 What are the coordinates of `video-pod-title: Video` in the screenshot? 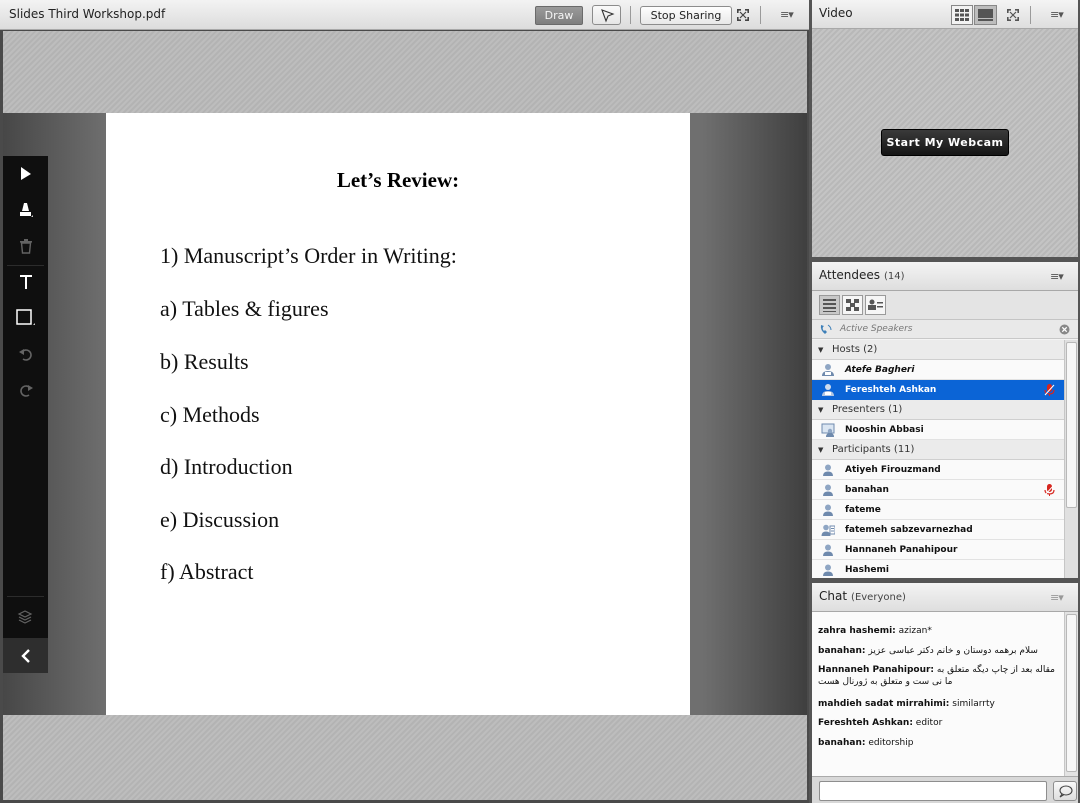 It's located at (836, 13).